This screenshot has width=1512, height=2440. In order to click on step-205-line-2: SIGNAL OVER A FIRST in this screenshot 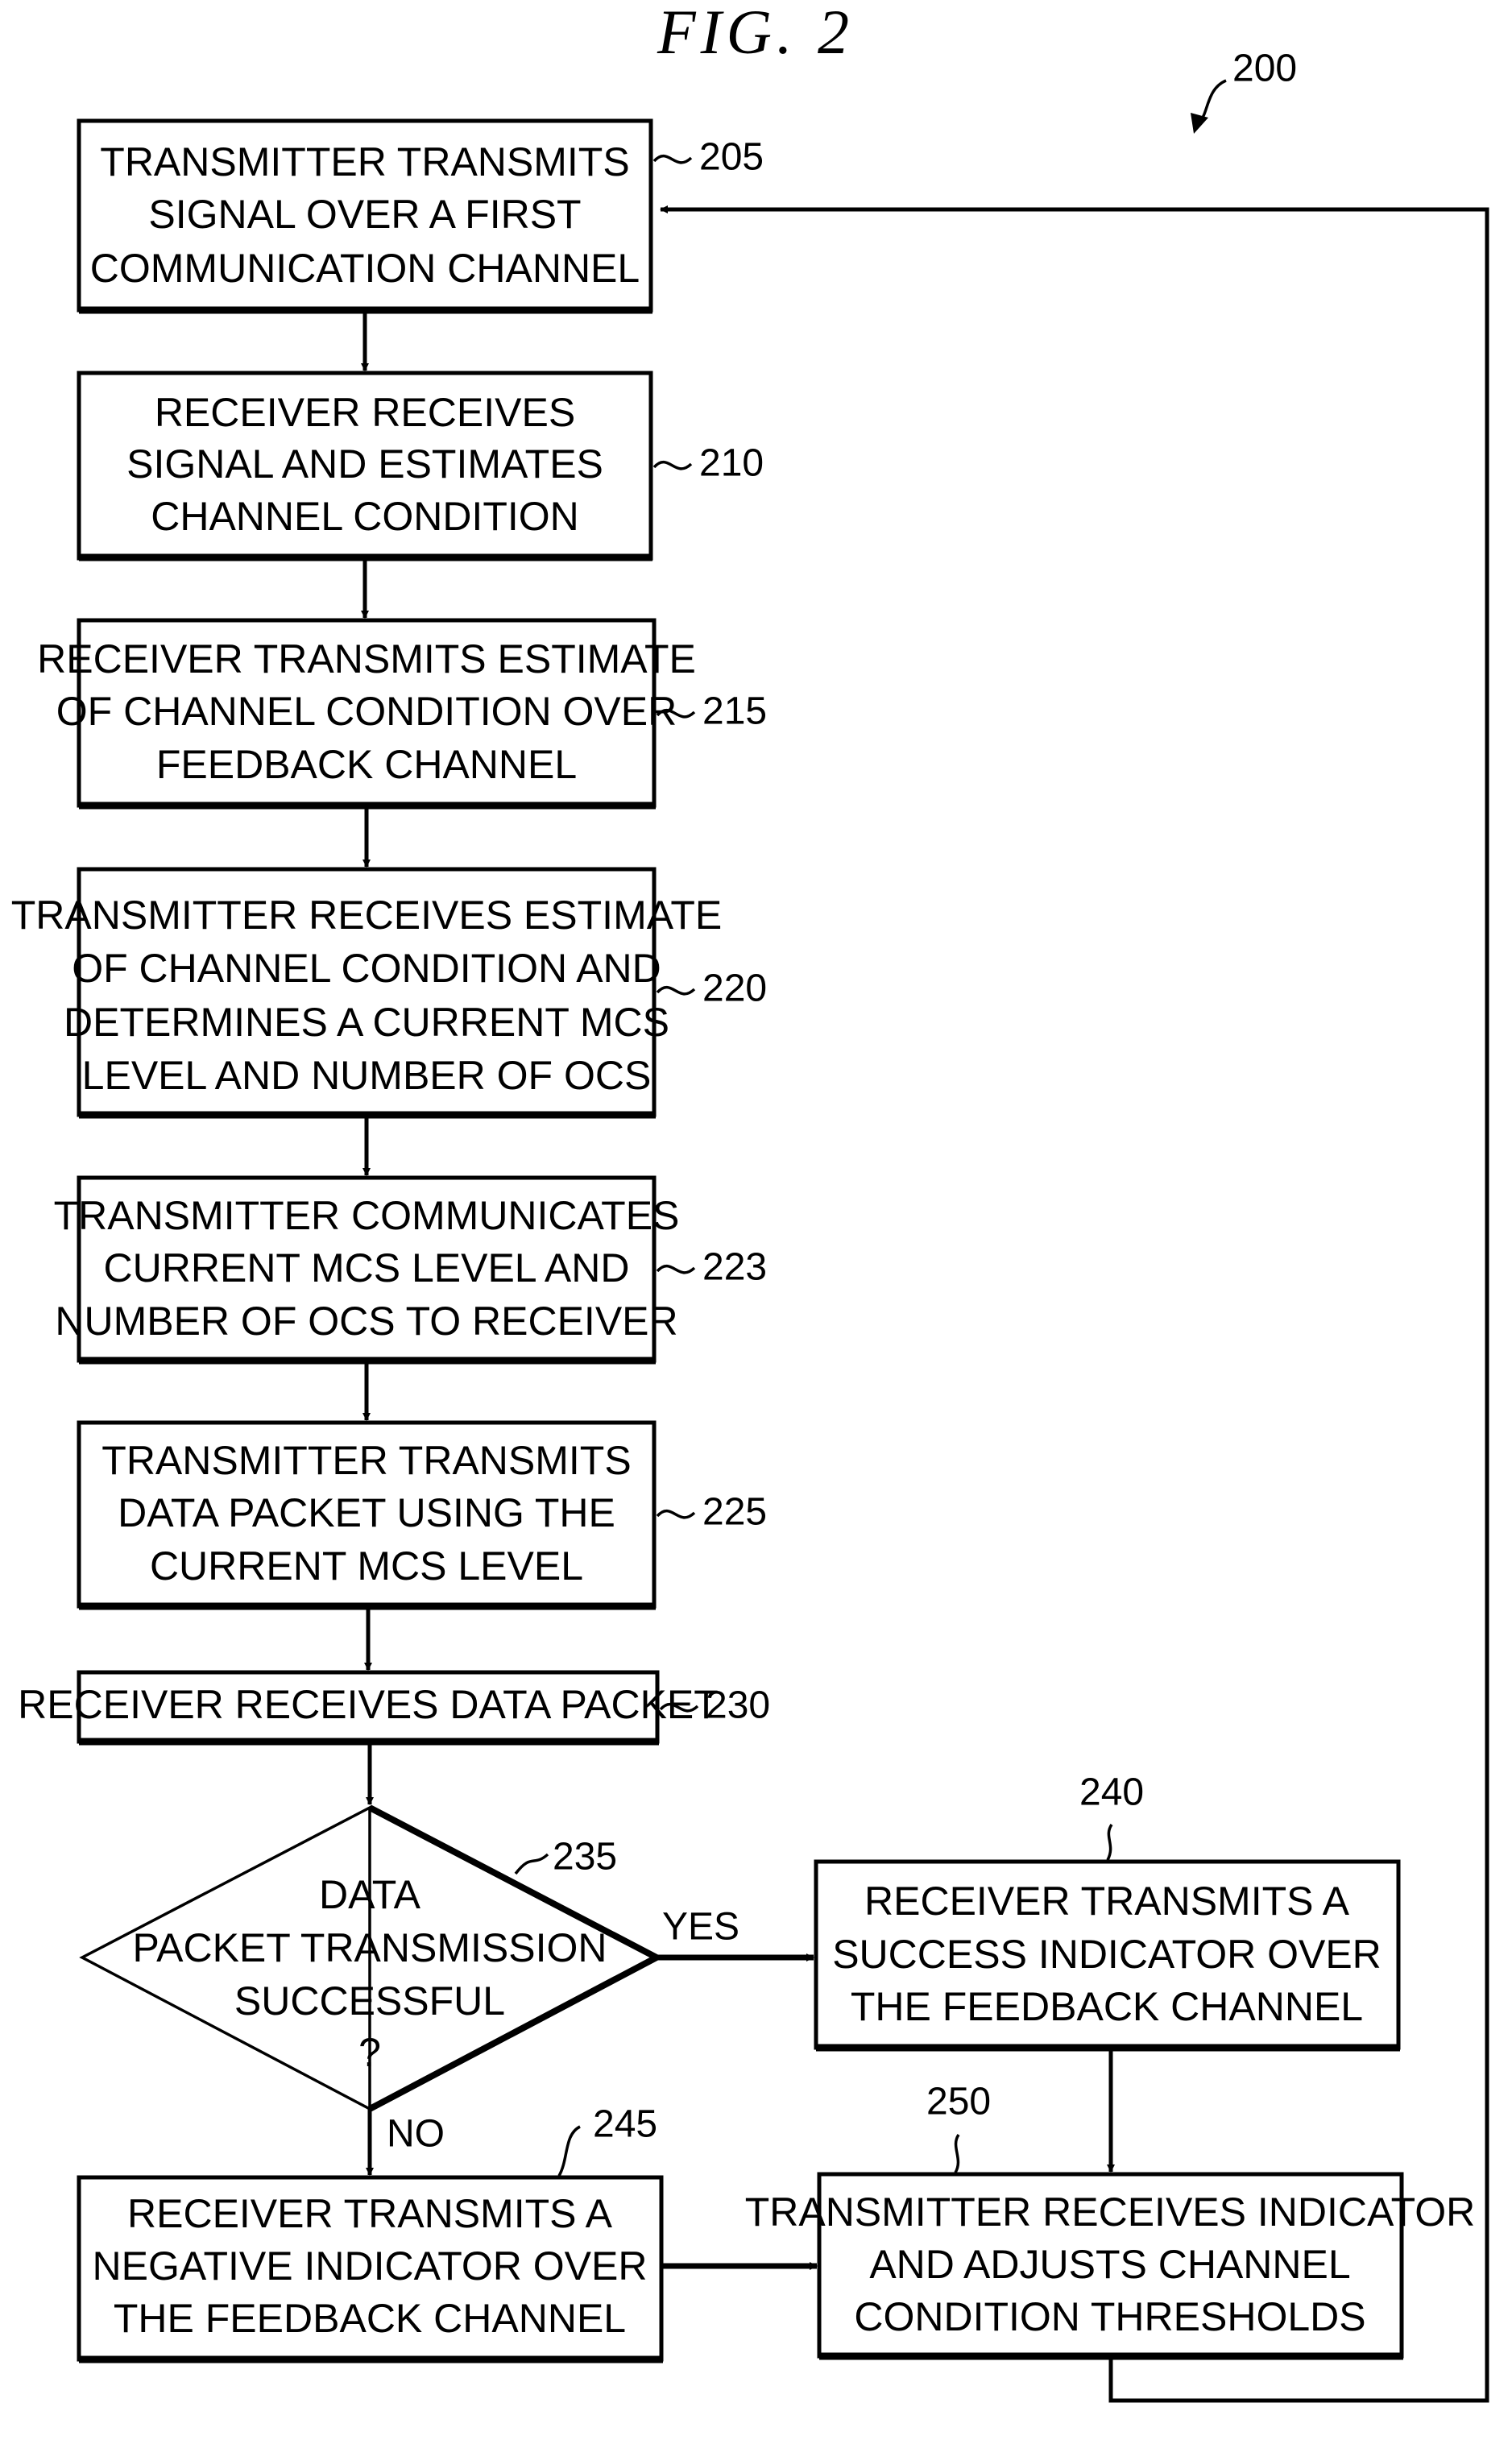, I will do `click(365, 214)`.